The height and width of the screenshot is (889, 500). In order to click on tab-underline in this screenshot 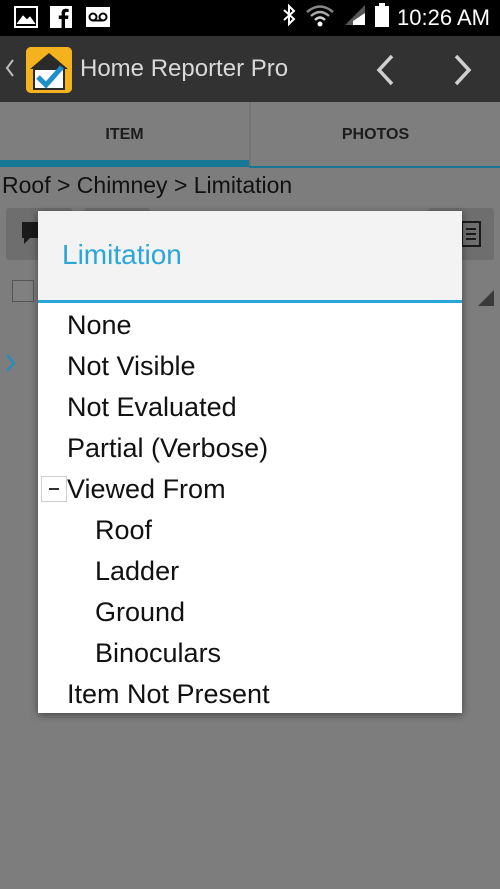, I will do `click(374, 167)`.